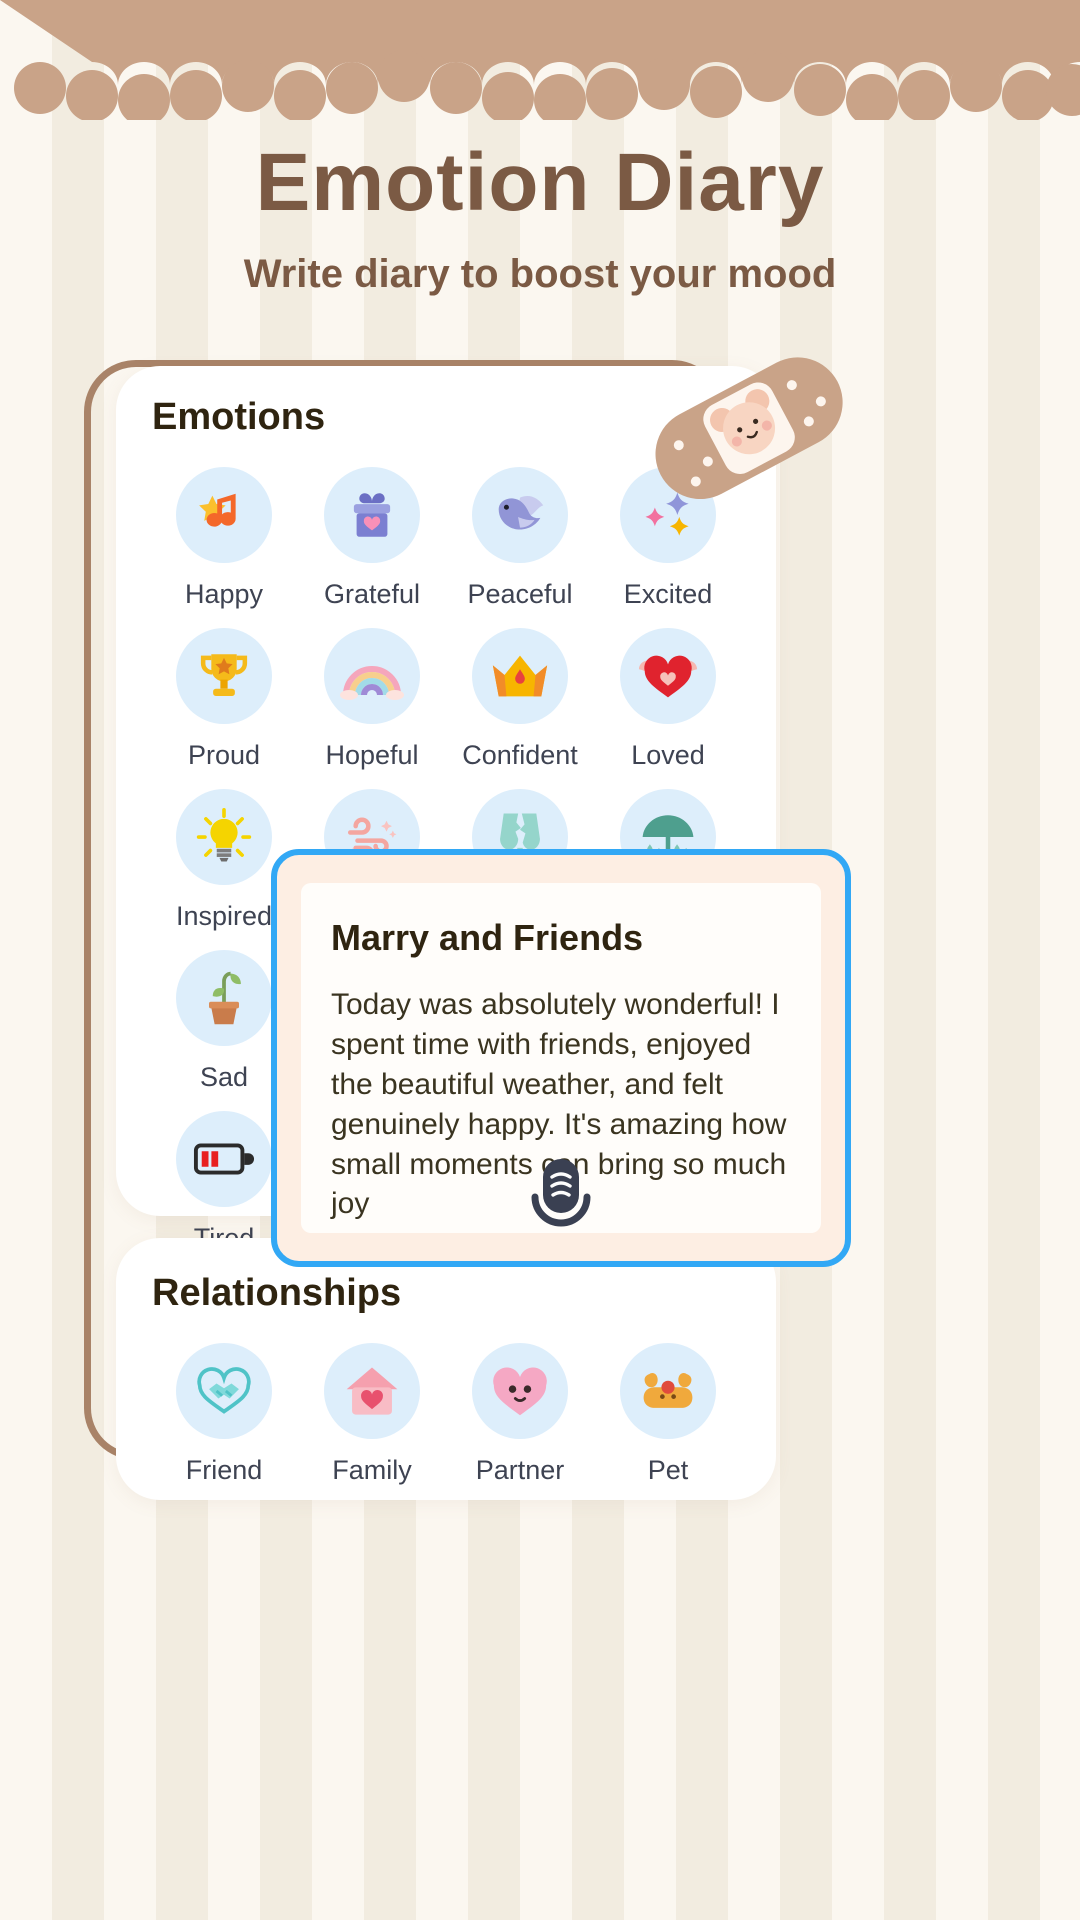  What do you see at coordinates (540, 274) in the screenshot?
I see `page-subtitle: Write diary to boost your mood` at bounding box center [540, 274].